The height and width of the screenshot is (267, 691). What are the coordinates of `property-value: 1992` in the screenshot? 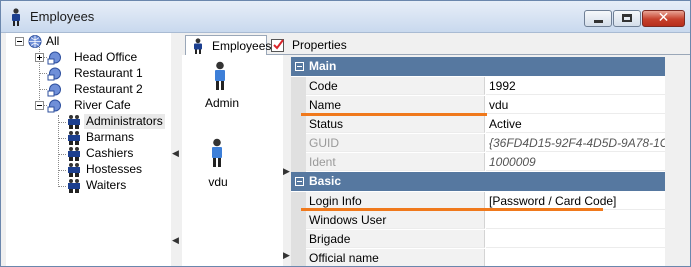 It's located at (575, 86).